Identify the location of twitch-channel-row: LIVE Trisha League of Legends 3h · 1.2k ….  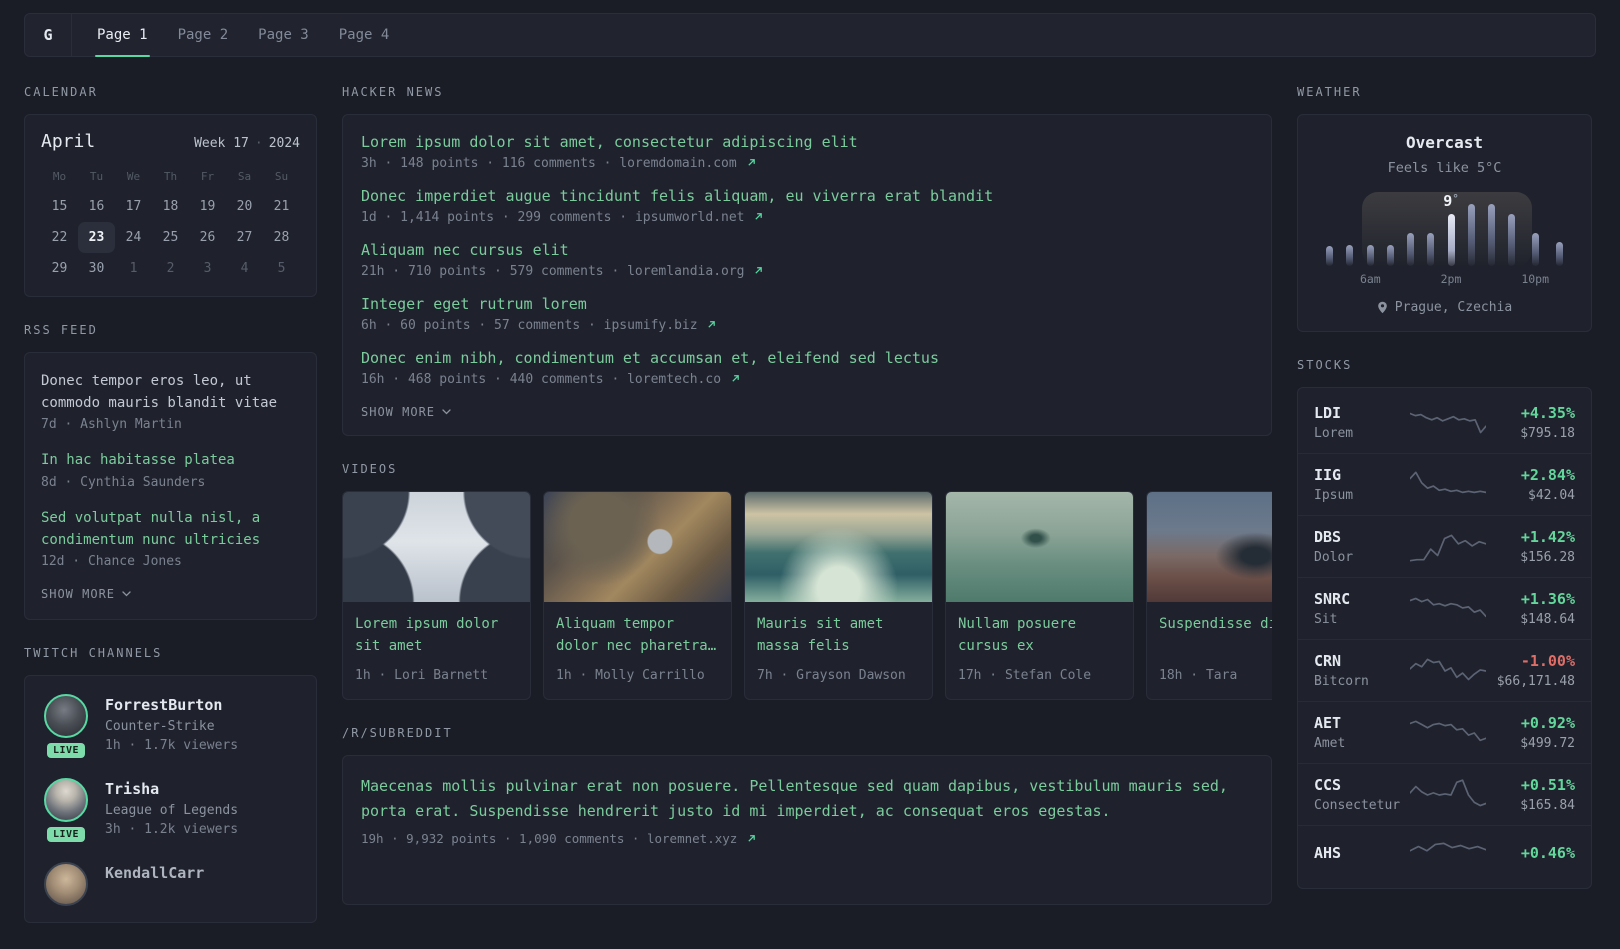
(170, 810).